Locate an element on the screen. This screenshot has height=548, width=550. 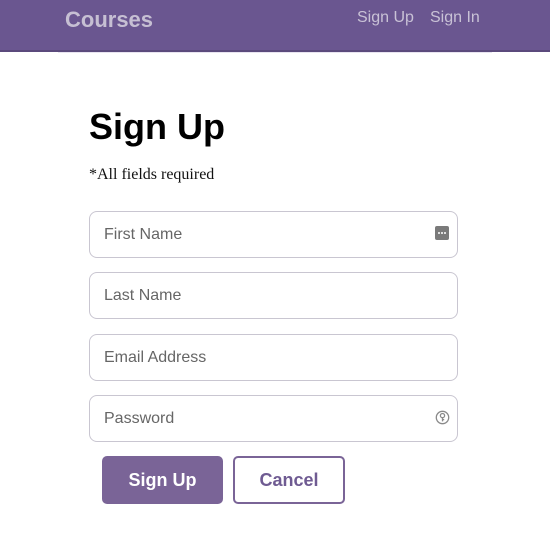
top-navbar: Courses Sign Up Sign In is located at coordinates (275, 26).